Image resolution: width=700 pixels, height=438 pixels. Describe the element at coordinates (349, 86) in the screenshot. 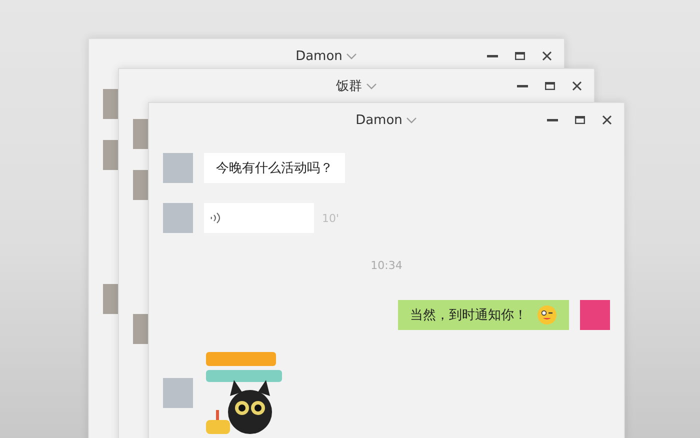

I see `window-title: 饭群` at that location.